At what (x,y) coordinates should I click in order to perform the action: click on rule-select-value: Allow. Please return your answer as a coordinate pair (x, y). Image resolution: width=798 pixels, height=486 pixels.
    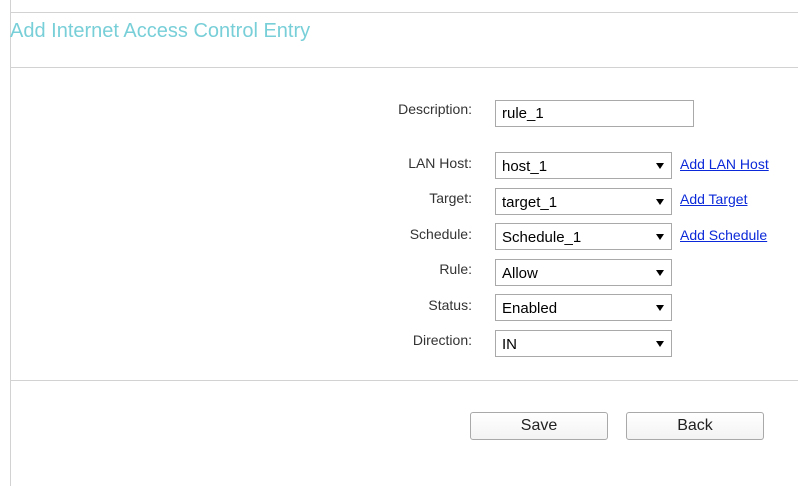
    Looking at the image, I should click on (520, 273).